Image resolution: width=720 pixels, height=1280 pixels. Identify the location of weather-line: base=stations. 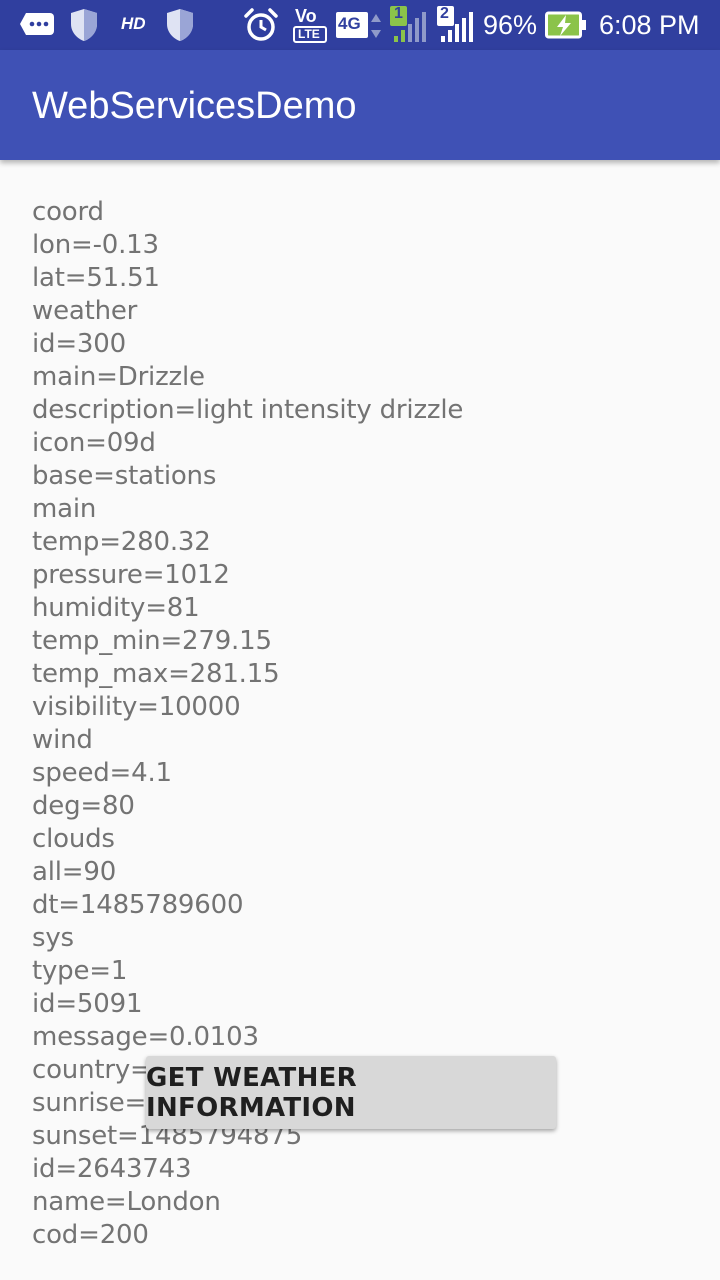
(124, 476).